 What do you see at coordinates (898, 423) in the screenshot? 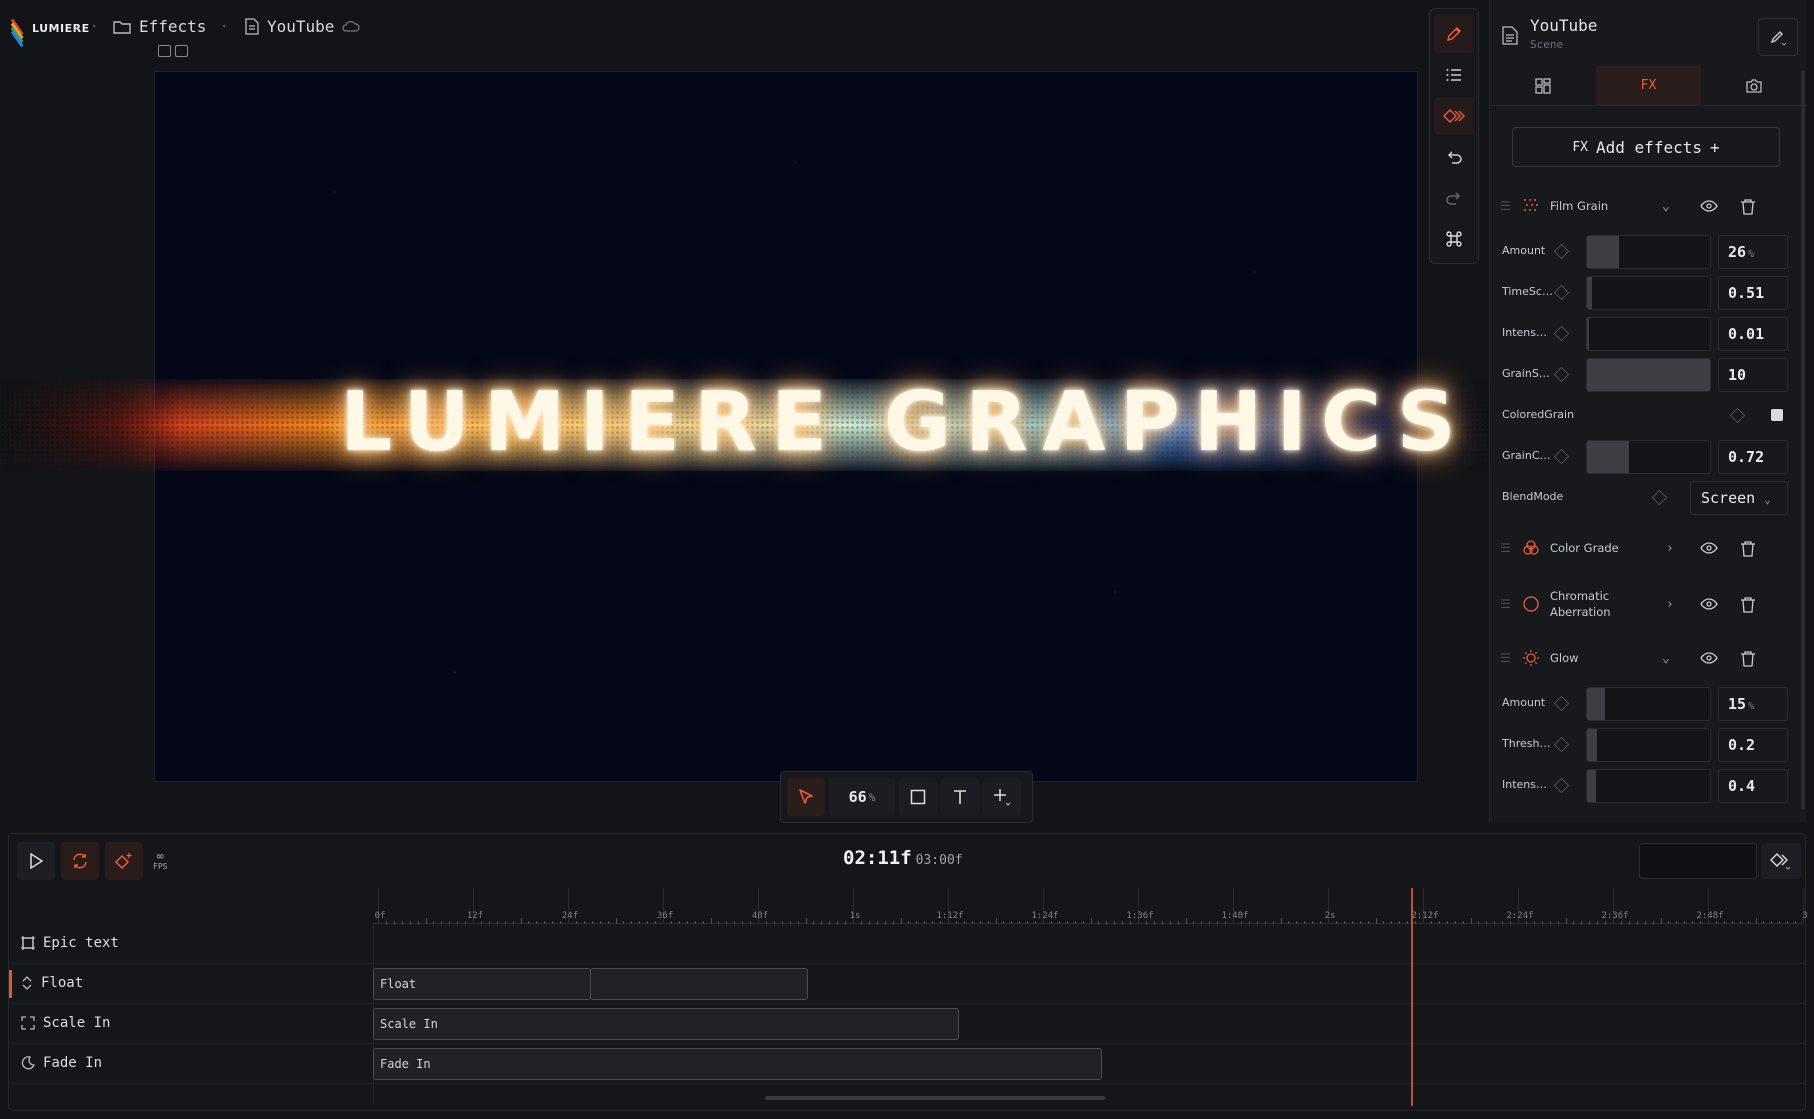
I see `canvas-headline-text: LUMIERE GRAPHICS` at bounding box center [898, 423].